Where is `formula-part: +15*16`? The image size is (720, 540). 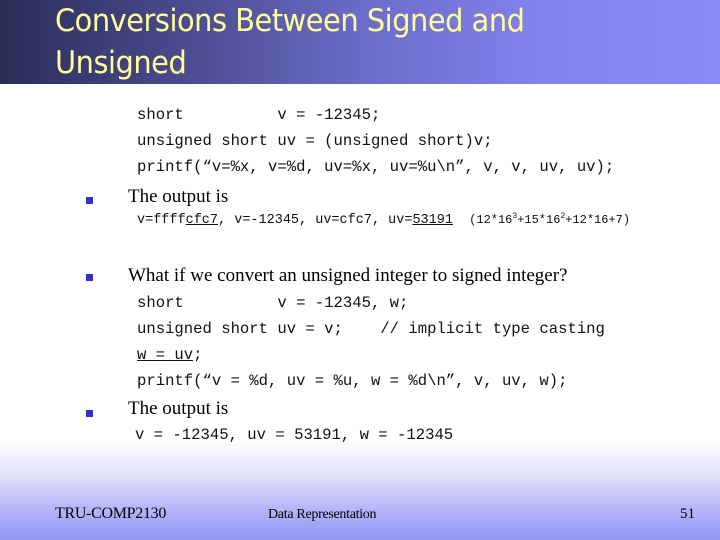
formula-part: +15*16 is located at coordinates (539, 220).